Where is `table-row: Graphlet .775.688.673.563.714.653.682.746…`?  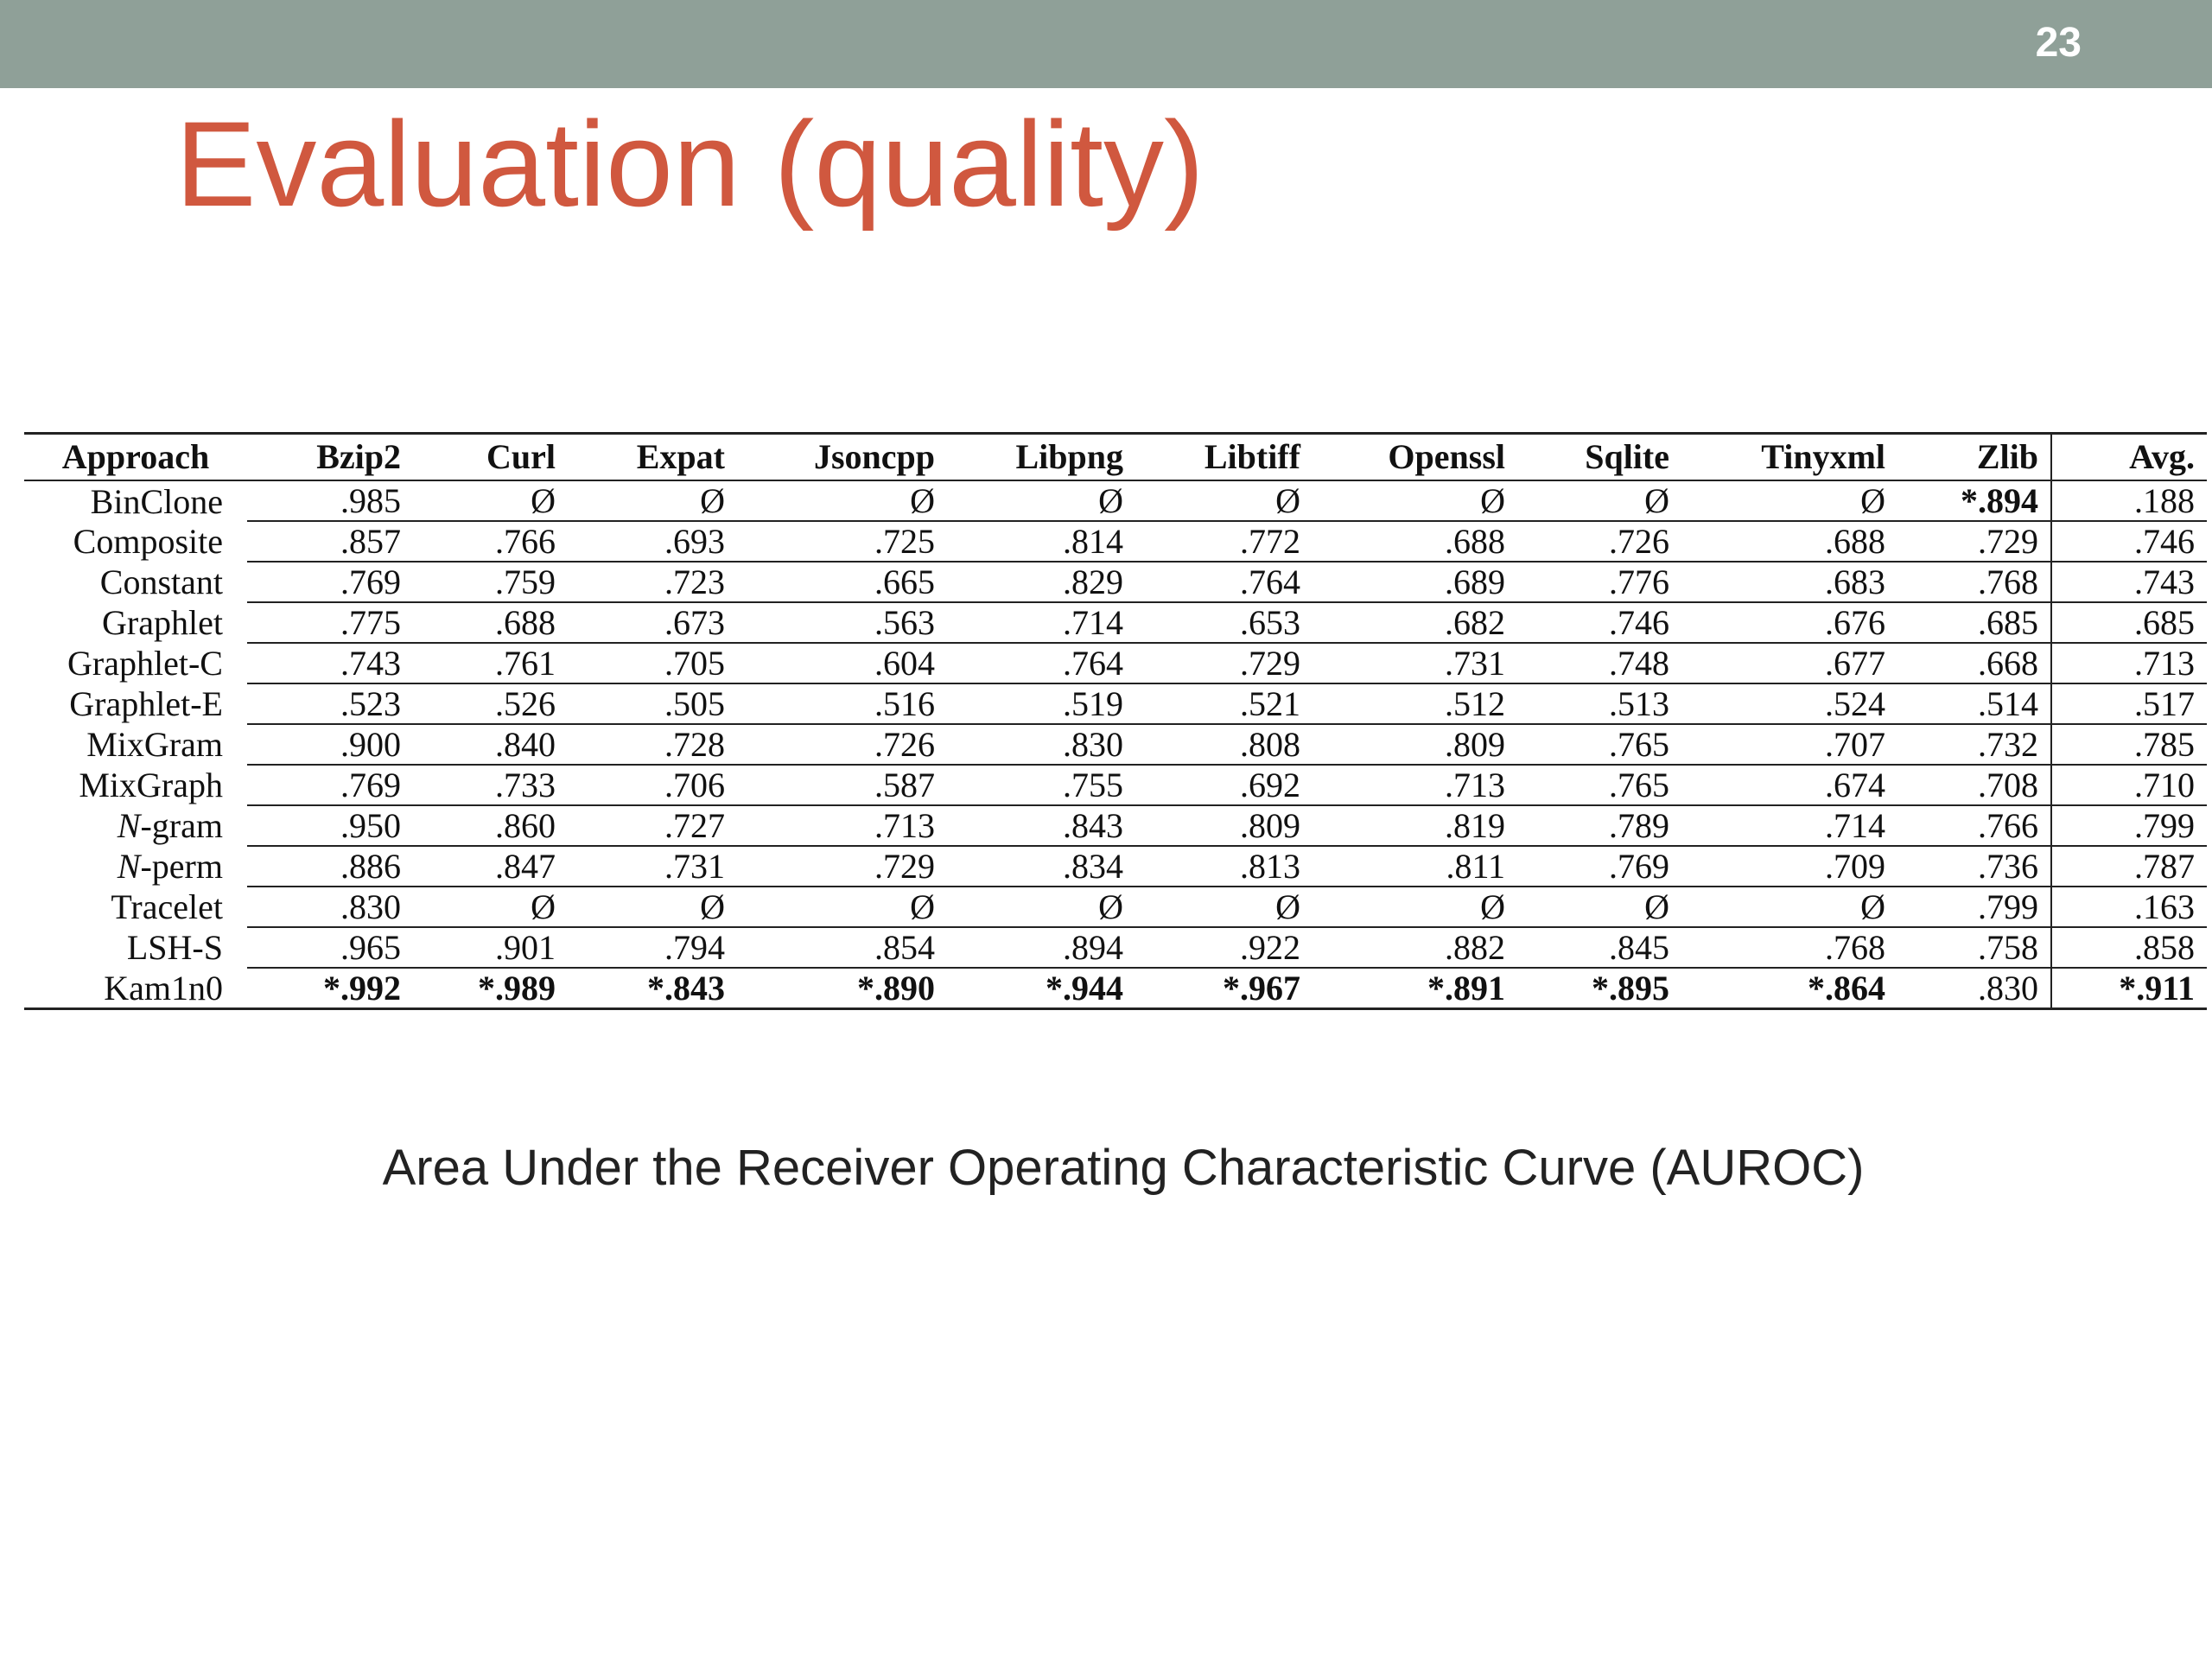 table-row: Graphlet .775.688.673.563.714.653.682.746… is located at coordinates (1115, 623).